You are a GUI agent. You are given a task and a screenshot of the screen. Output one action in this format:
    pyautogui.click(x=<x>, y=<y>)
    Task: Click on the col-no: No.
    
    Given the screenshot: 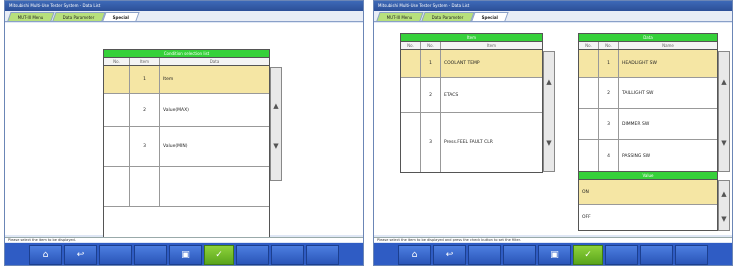 What is the action you would take?
    pyautogui.click(x=117, y=61)
    